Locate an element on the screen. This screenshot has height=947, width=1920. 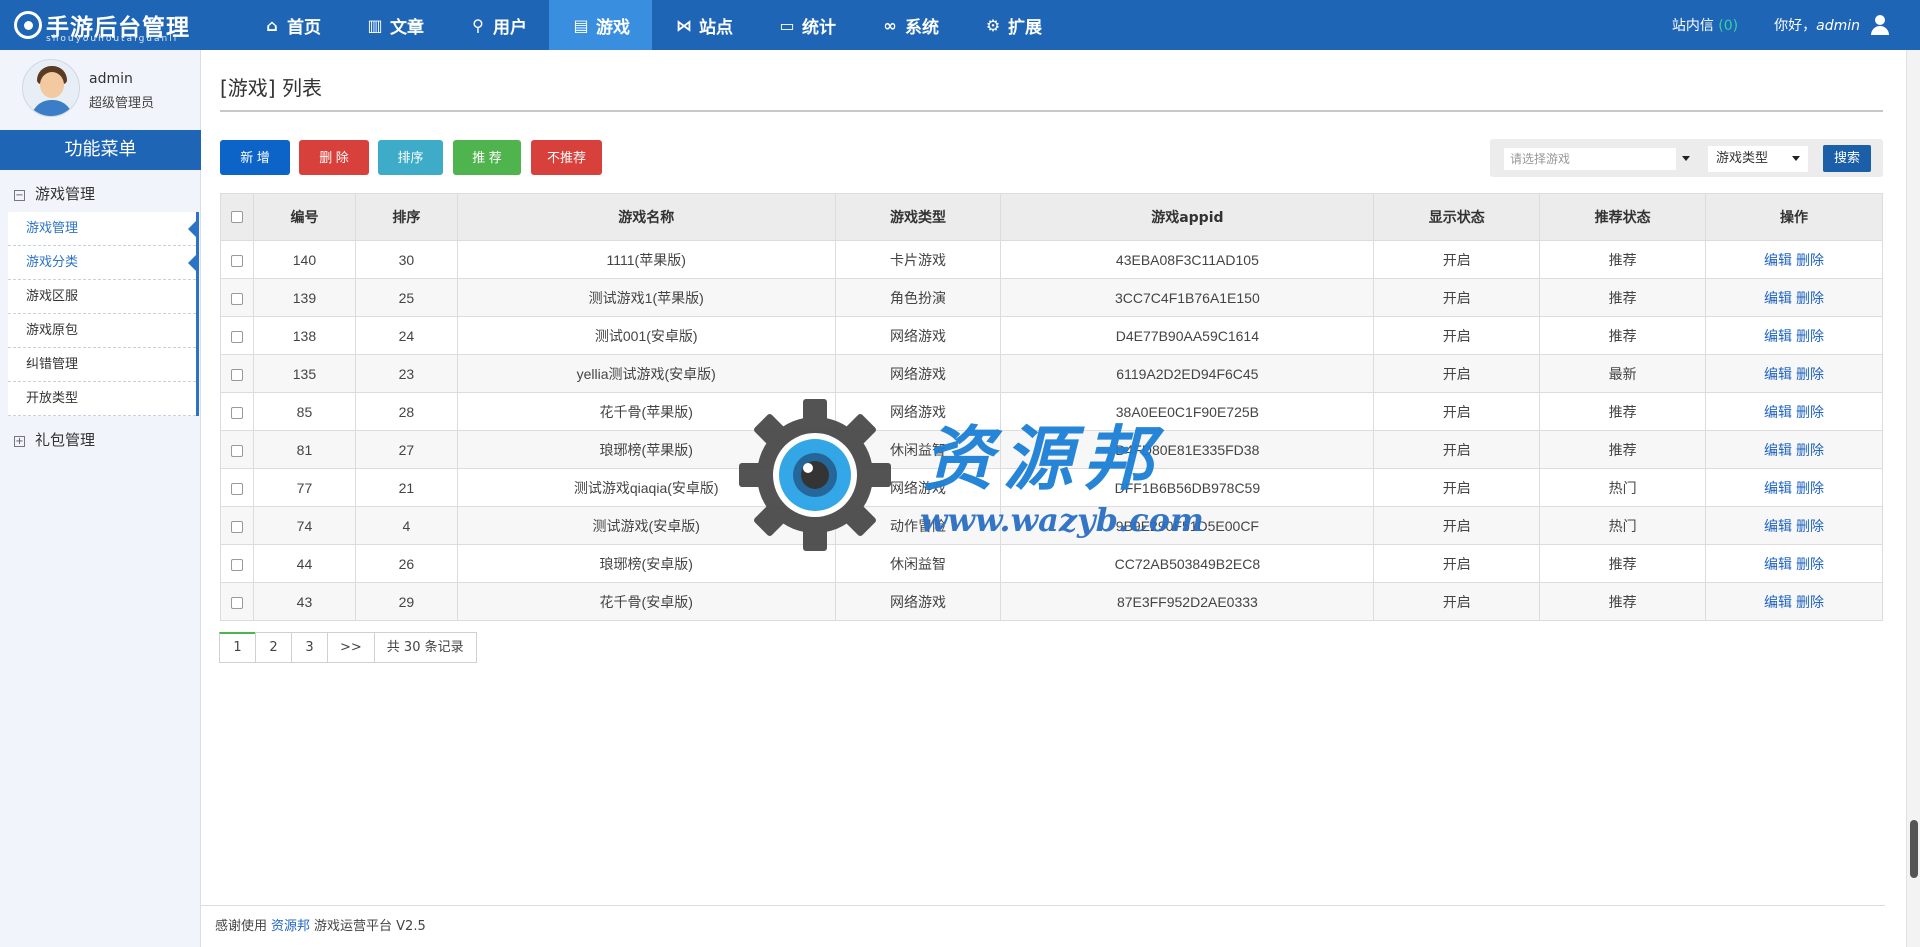
page-2-button: 2 is located at coordinates (273, 647).